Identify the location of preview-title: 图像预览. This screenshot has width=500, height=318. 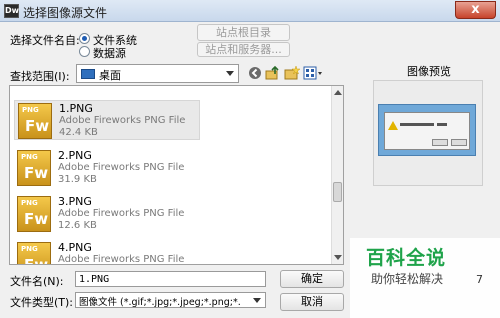
(429, 71).